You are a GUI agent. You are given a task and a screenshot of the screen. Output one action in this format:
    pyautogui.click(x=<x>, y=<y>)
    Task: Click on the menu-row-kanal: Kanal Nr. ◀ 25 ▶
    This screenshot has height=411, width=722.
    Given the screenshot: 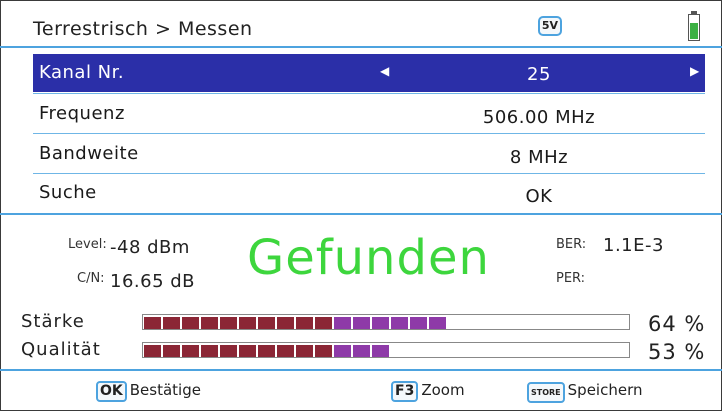 What is the action you would take?
    pyautogui.click(x=369, y=73)
    